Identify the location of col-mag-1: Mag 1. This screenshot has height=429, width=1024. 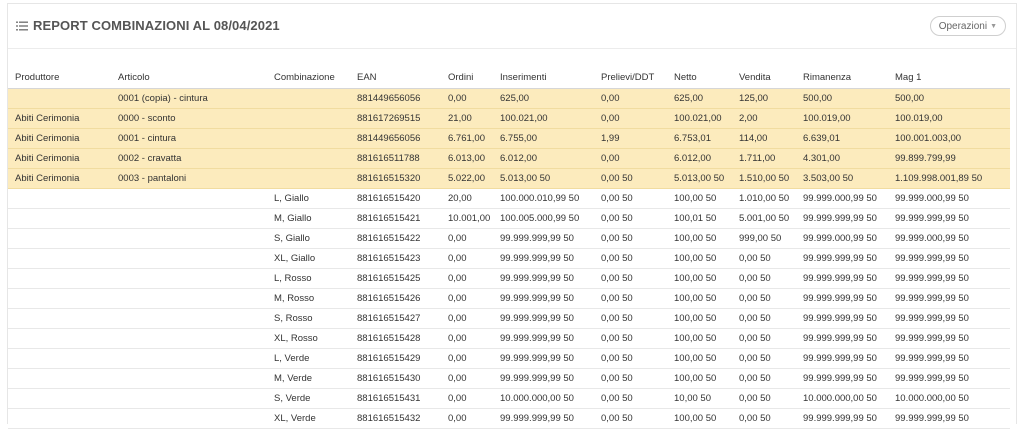
(949, 78).